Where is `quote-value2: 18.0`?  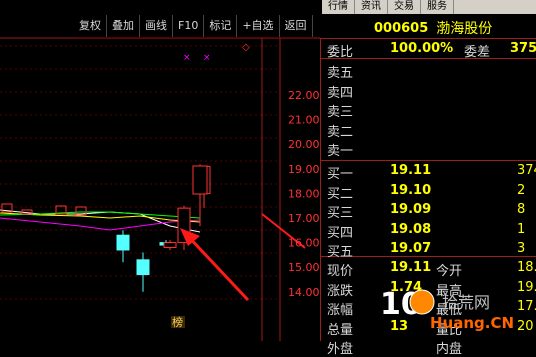 quote-value2: 18.0 is located at coordinates (526, 267).